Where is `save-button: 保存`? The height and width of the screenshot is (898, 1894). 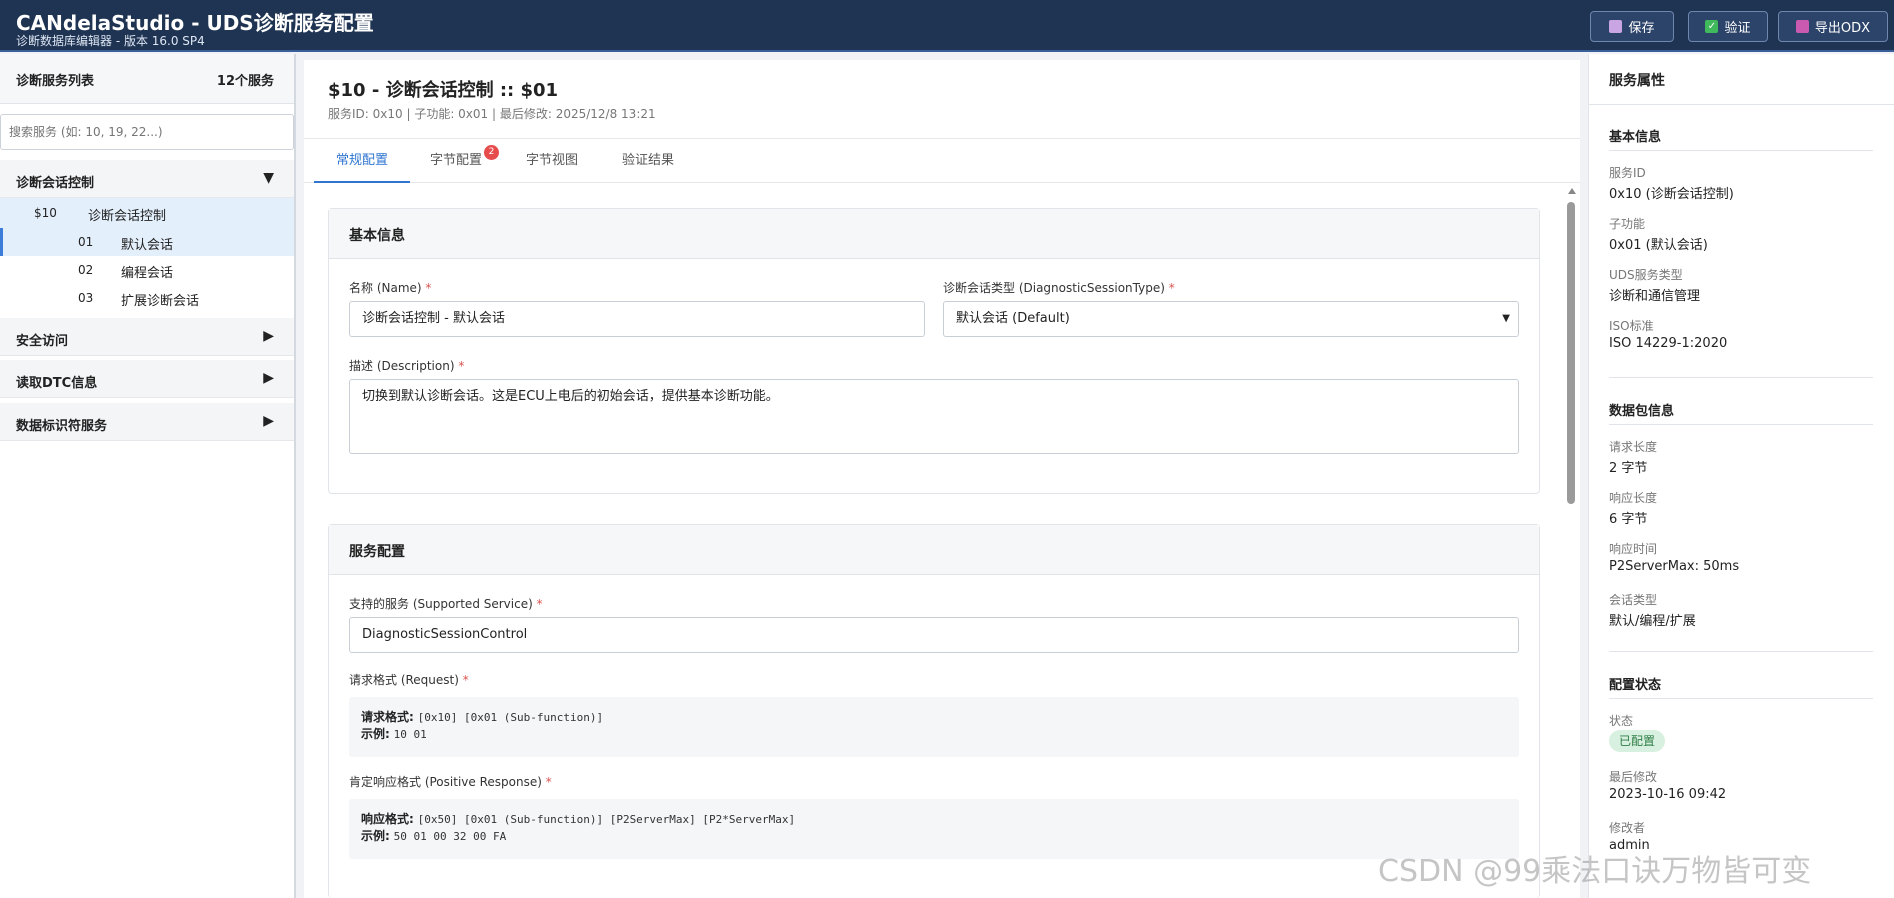 save-button: 保存 is located at coordinates (1632, 26).